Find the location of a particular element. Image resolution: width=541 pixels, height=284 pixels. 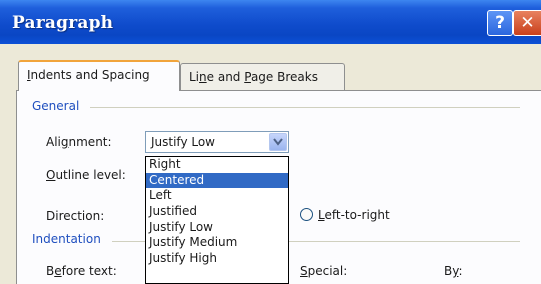

outline-level-label: Outline level: is located at coordinates (86, 175).